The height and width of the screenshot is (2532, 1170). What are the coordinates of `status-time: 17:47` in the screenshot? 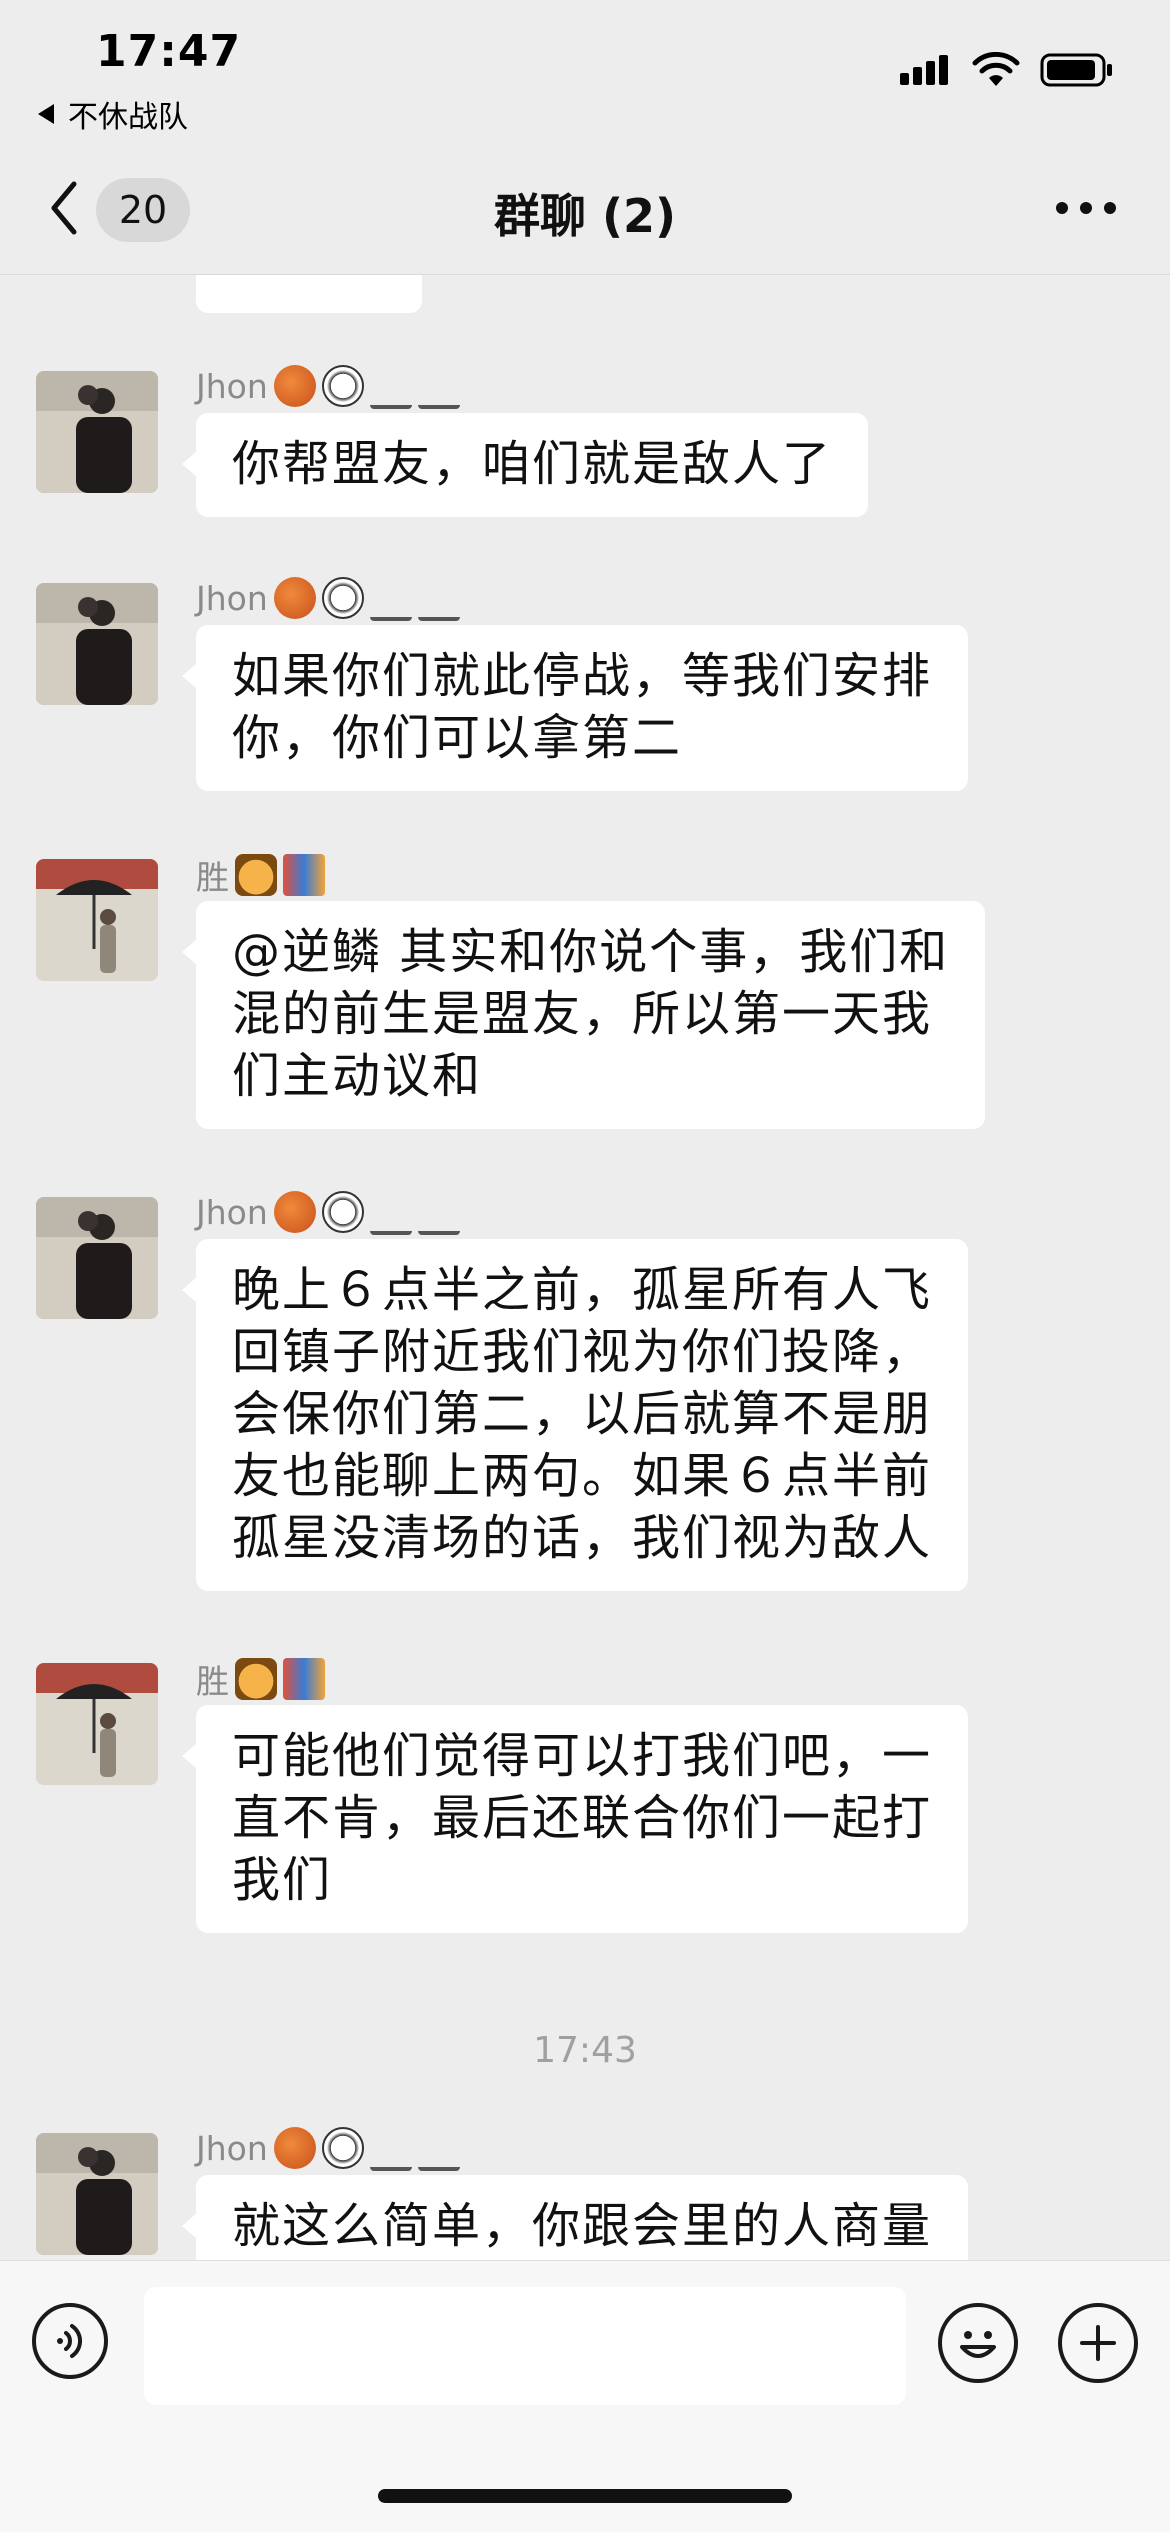 It's located at (169, 51).